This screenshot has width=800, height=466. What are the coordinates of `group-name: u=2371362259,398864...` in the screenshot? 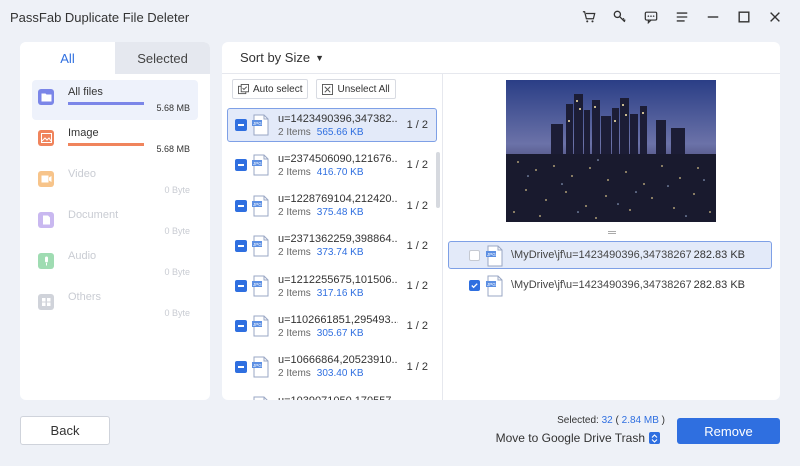 It's located at (338, 239).